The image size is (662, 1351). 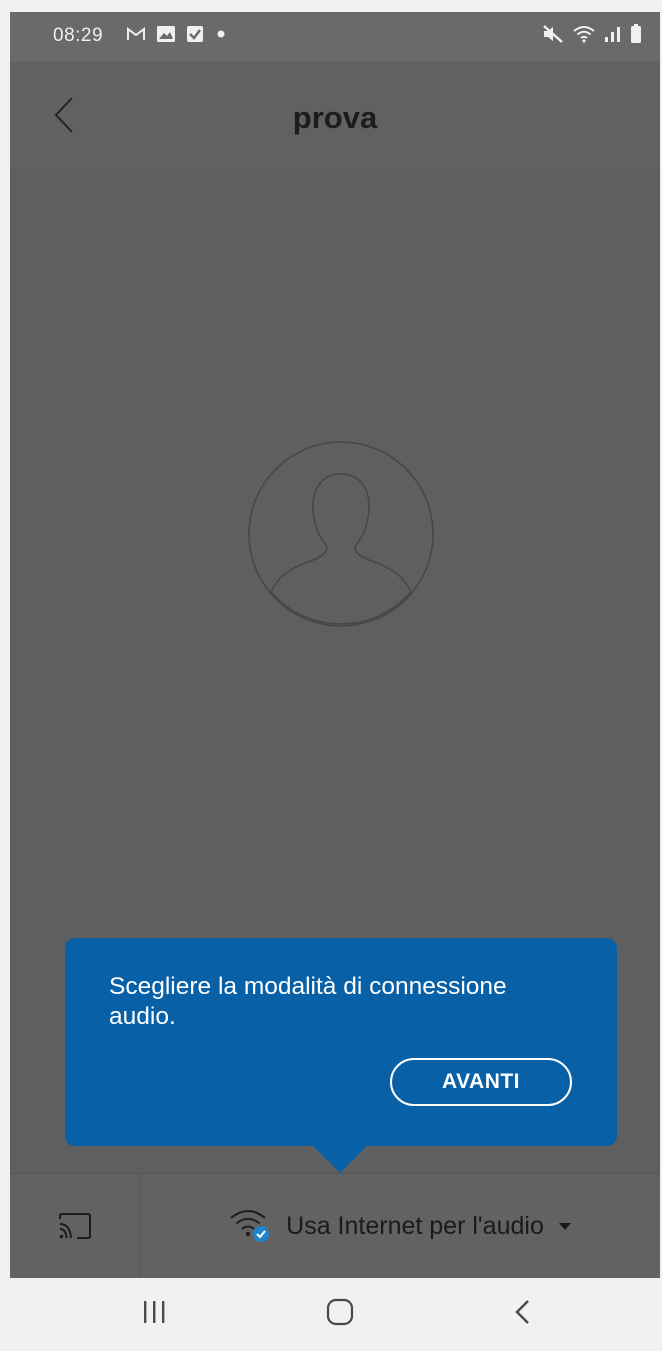 I want to click on system-nav-bar, so click(x=331, y=1314).